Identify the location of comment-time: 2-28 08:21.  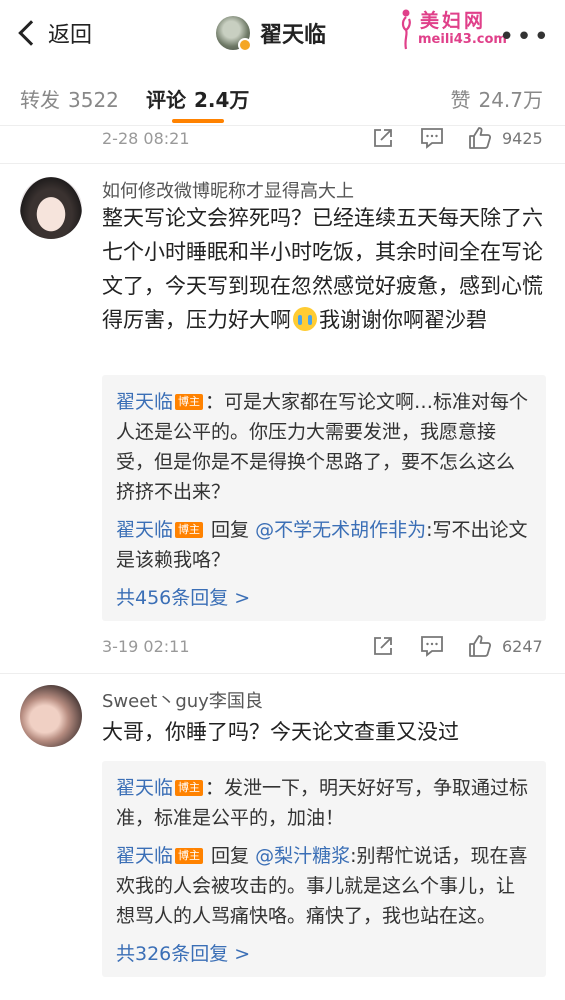
(146, 138).